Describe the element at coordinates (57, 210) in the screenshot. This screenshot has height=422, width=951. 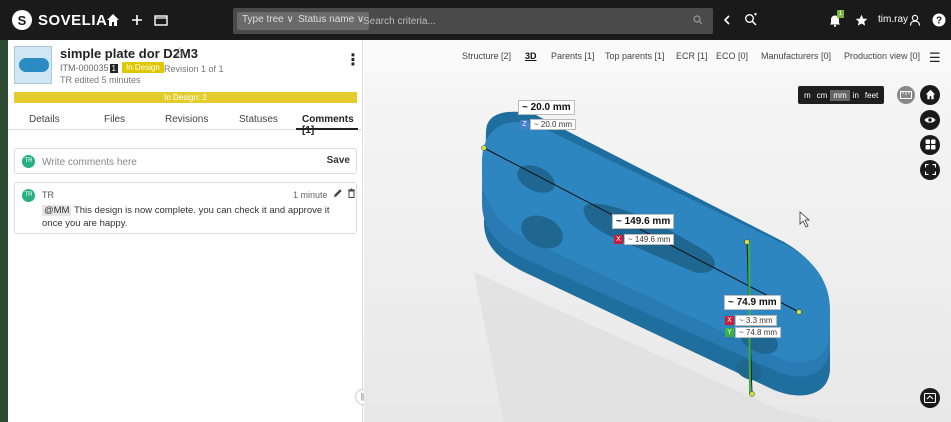
I see `comment-mention: @MM` at that location.